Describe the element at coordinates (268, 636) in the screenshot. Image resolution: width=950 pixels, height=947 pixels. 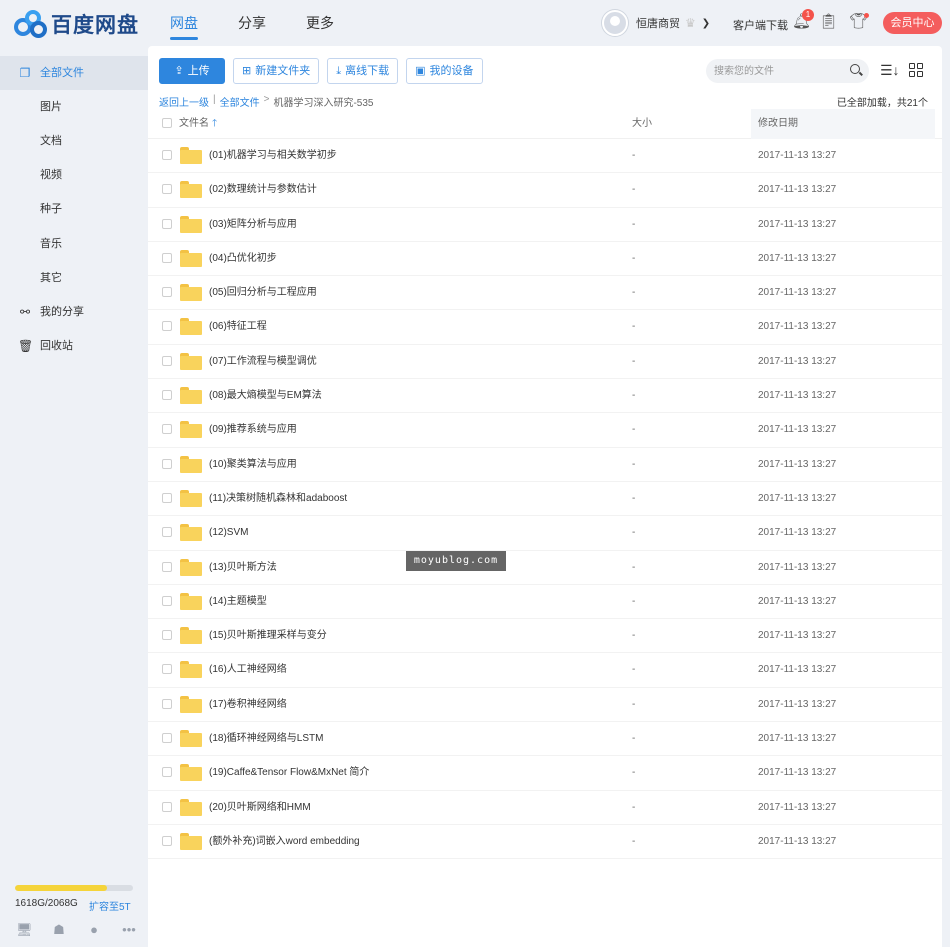
I see `file-name: (15)贝叶斯推理采样与变分` at that location.